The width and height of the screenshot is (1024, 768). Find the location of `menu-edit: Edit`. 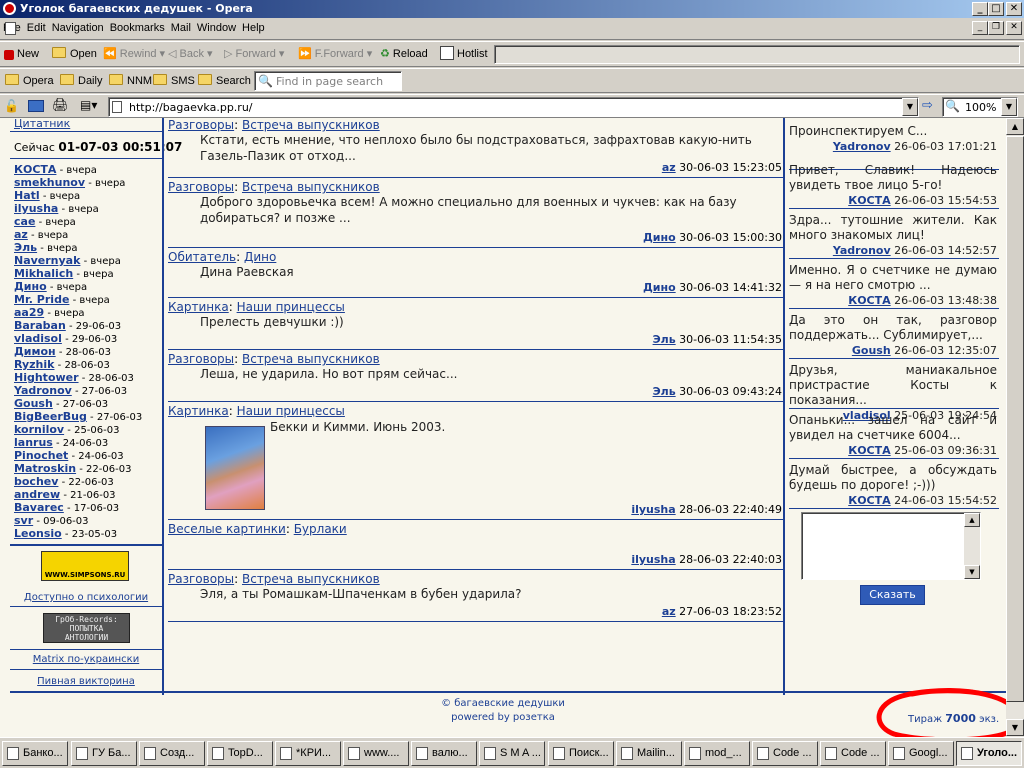

menu-edit: Edit is located at coordinates (36, 26).